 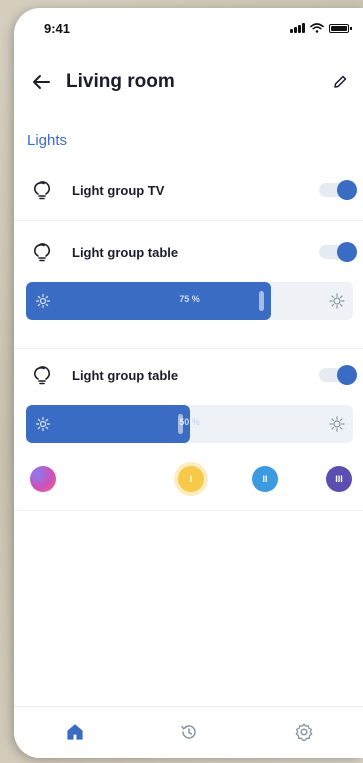 I want to click on arrow-left-icon, so click(x=41, y=82).